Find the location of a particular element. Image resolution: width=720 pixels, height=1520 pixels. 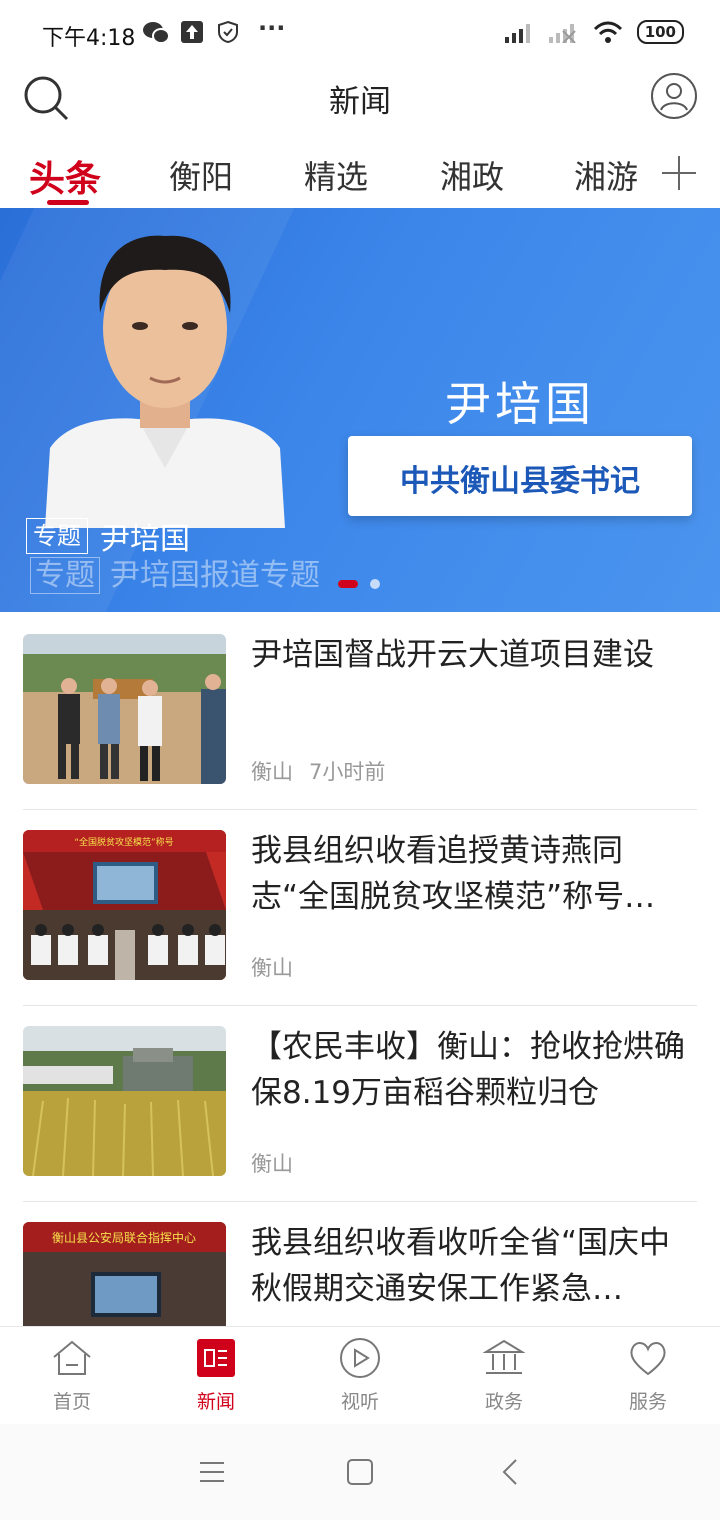

app-header: 新闻 is located at coordinates (360, 99).